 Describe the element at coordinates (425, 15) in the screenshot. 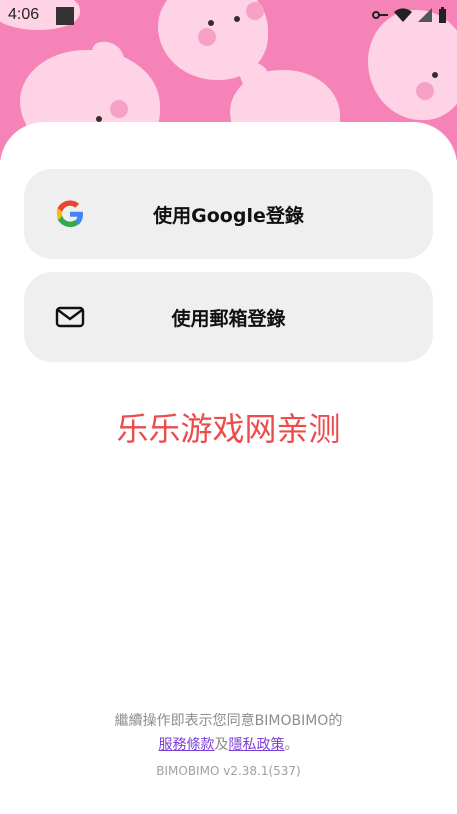

I see `signal-icon` at that location.